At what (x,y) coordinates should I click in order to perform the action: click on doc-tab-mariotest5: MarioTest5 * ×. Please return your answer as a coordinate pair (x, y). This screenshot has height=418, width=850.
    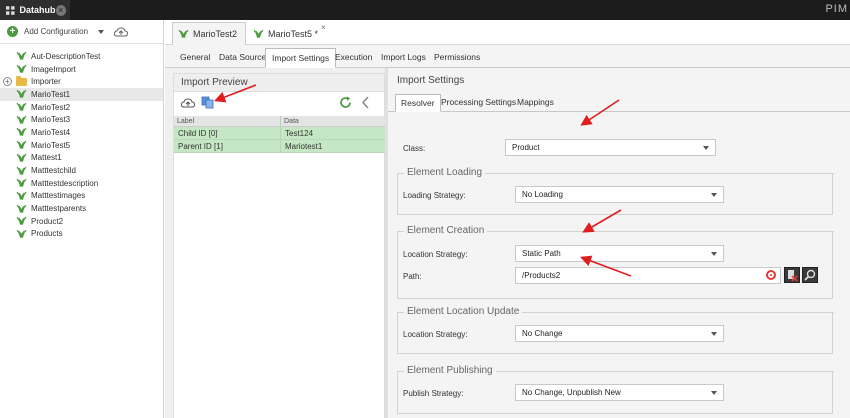
    Looking at the image, I should click on (289, 33).